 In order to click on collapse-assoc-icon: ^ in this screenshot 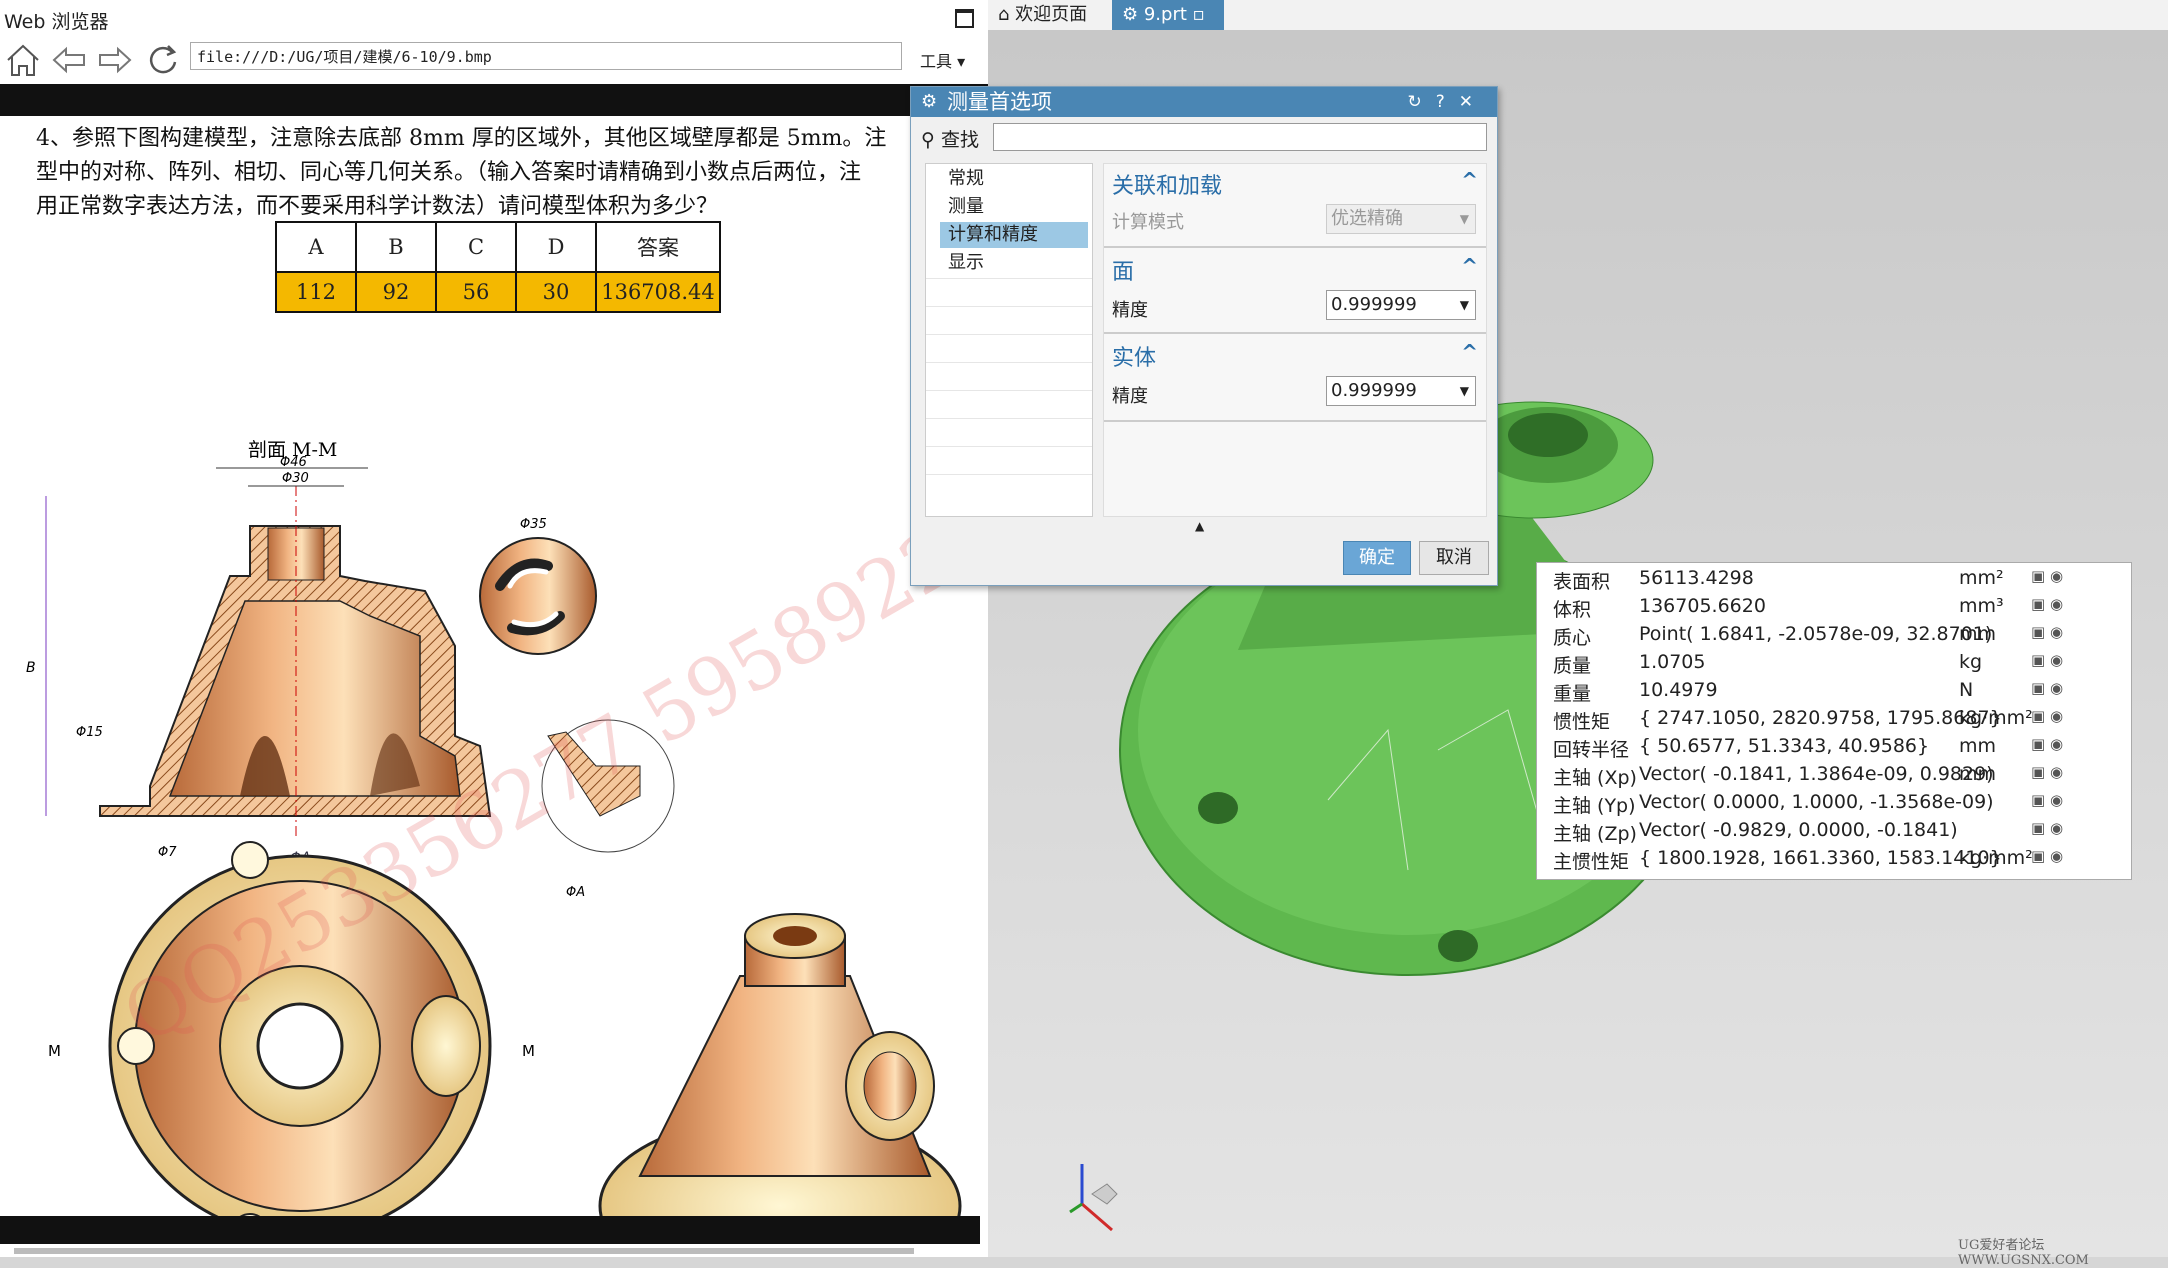, I will do `click(1469, 180)`.